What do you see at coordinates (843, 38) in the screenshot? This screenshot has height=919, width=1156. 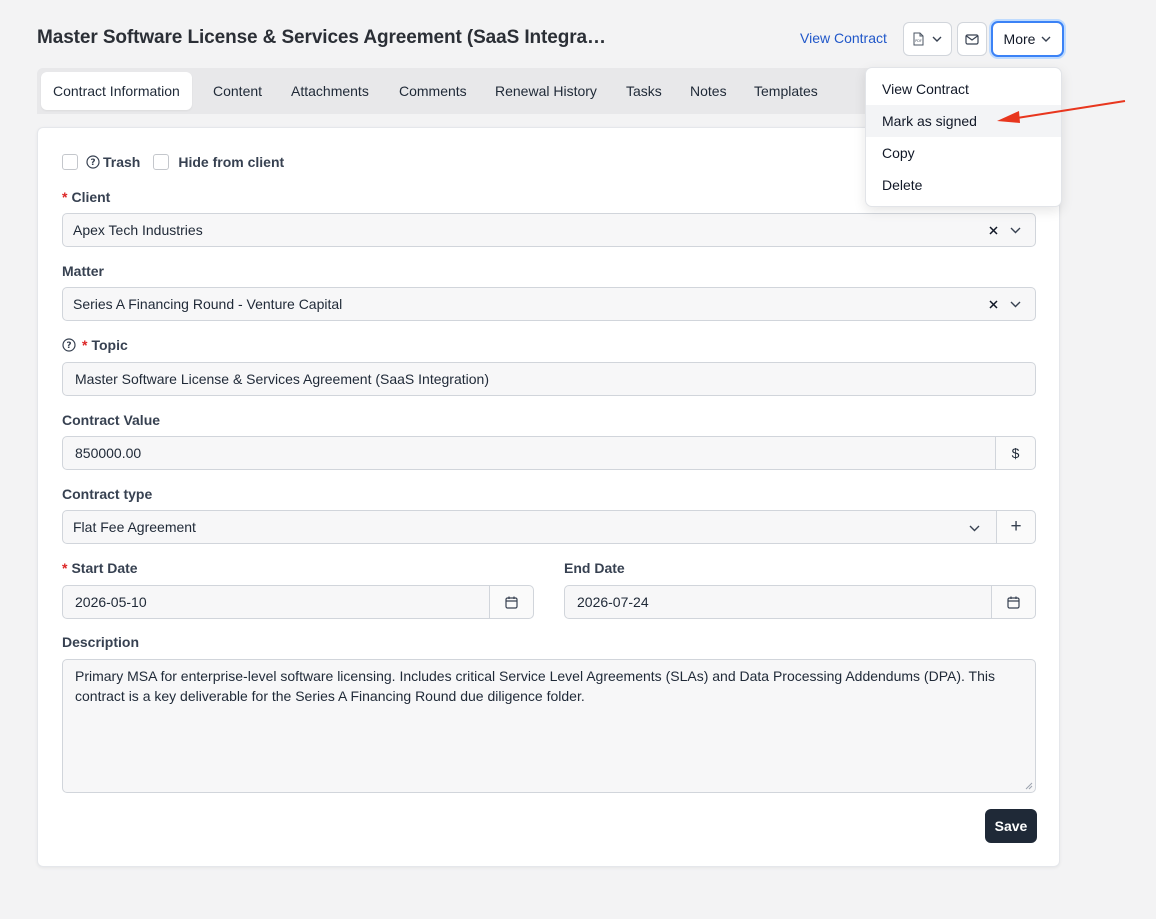 I see `view-contract-link: View Contract` at bounding box center [843, 38].